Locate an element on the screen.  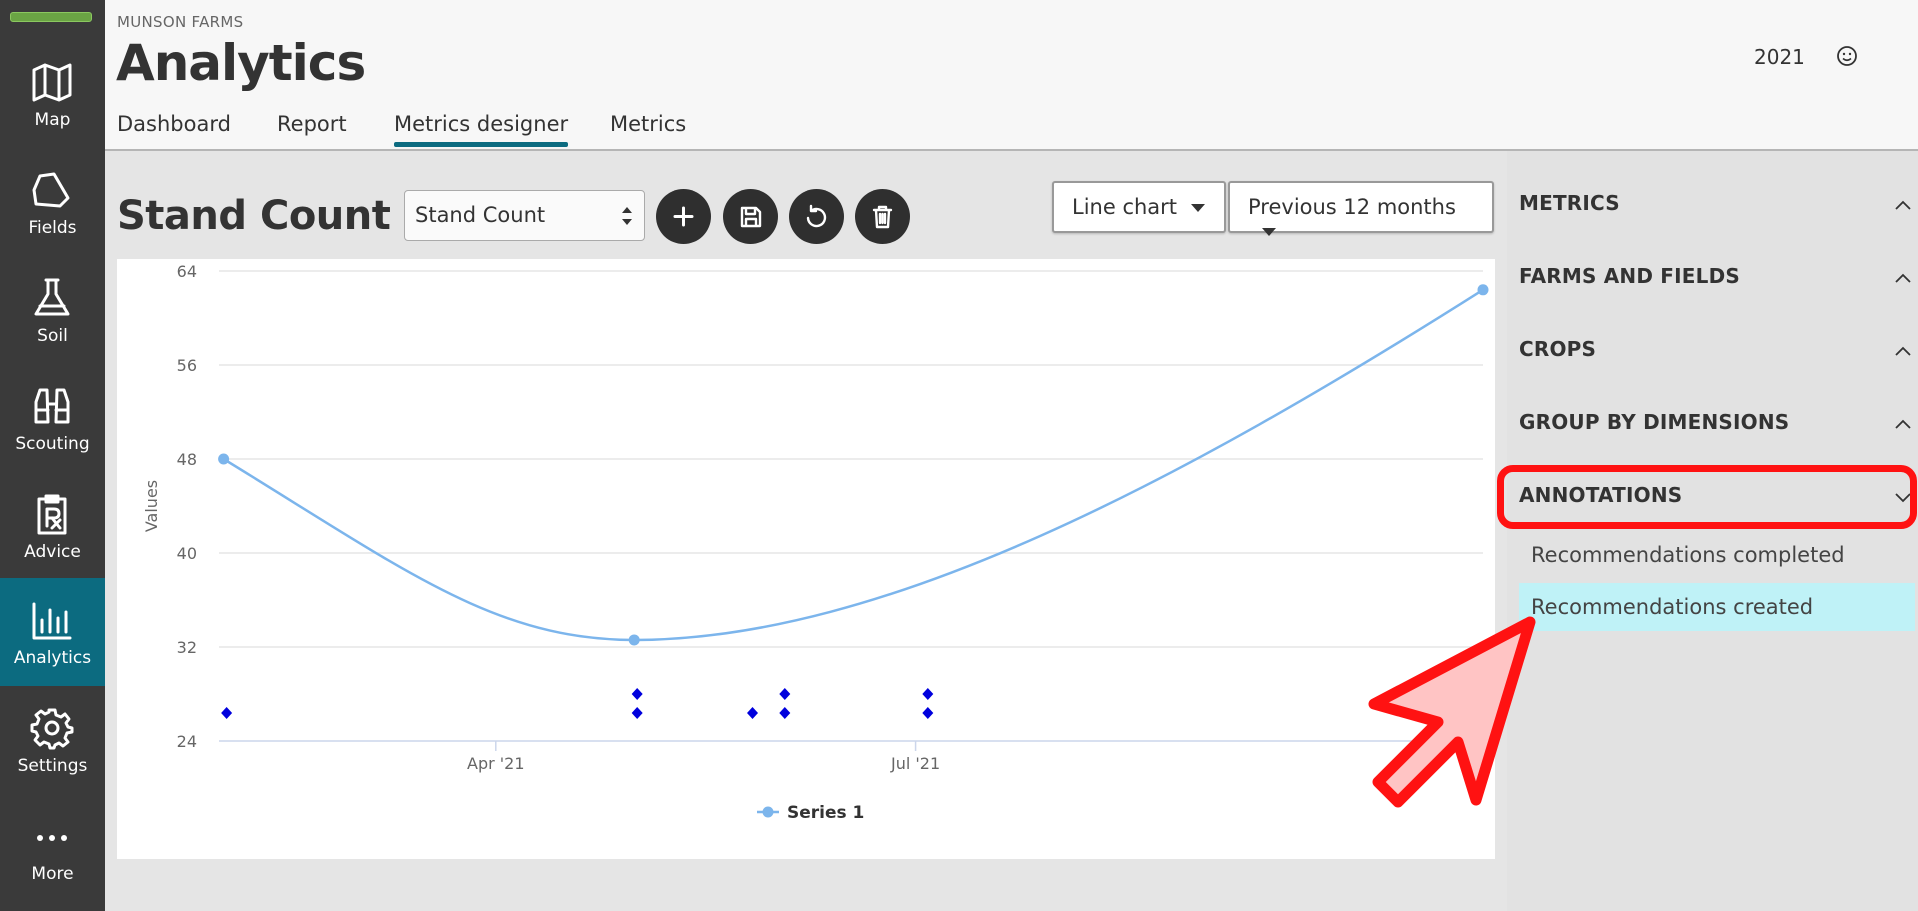
save-metric-button is located at coordinates (750, 216).